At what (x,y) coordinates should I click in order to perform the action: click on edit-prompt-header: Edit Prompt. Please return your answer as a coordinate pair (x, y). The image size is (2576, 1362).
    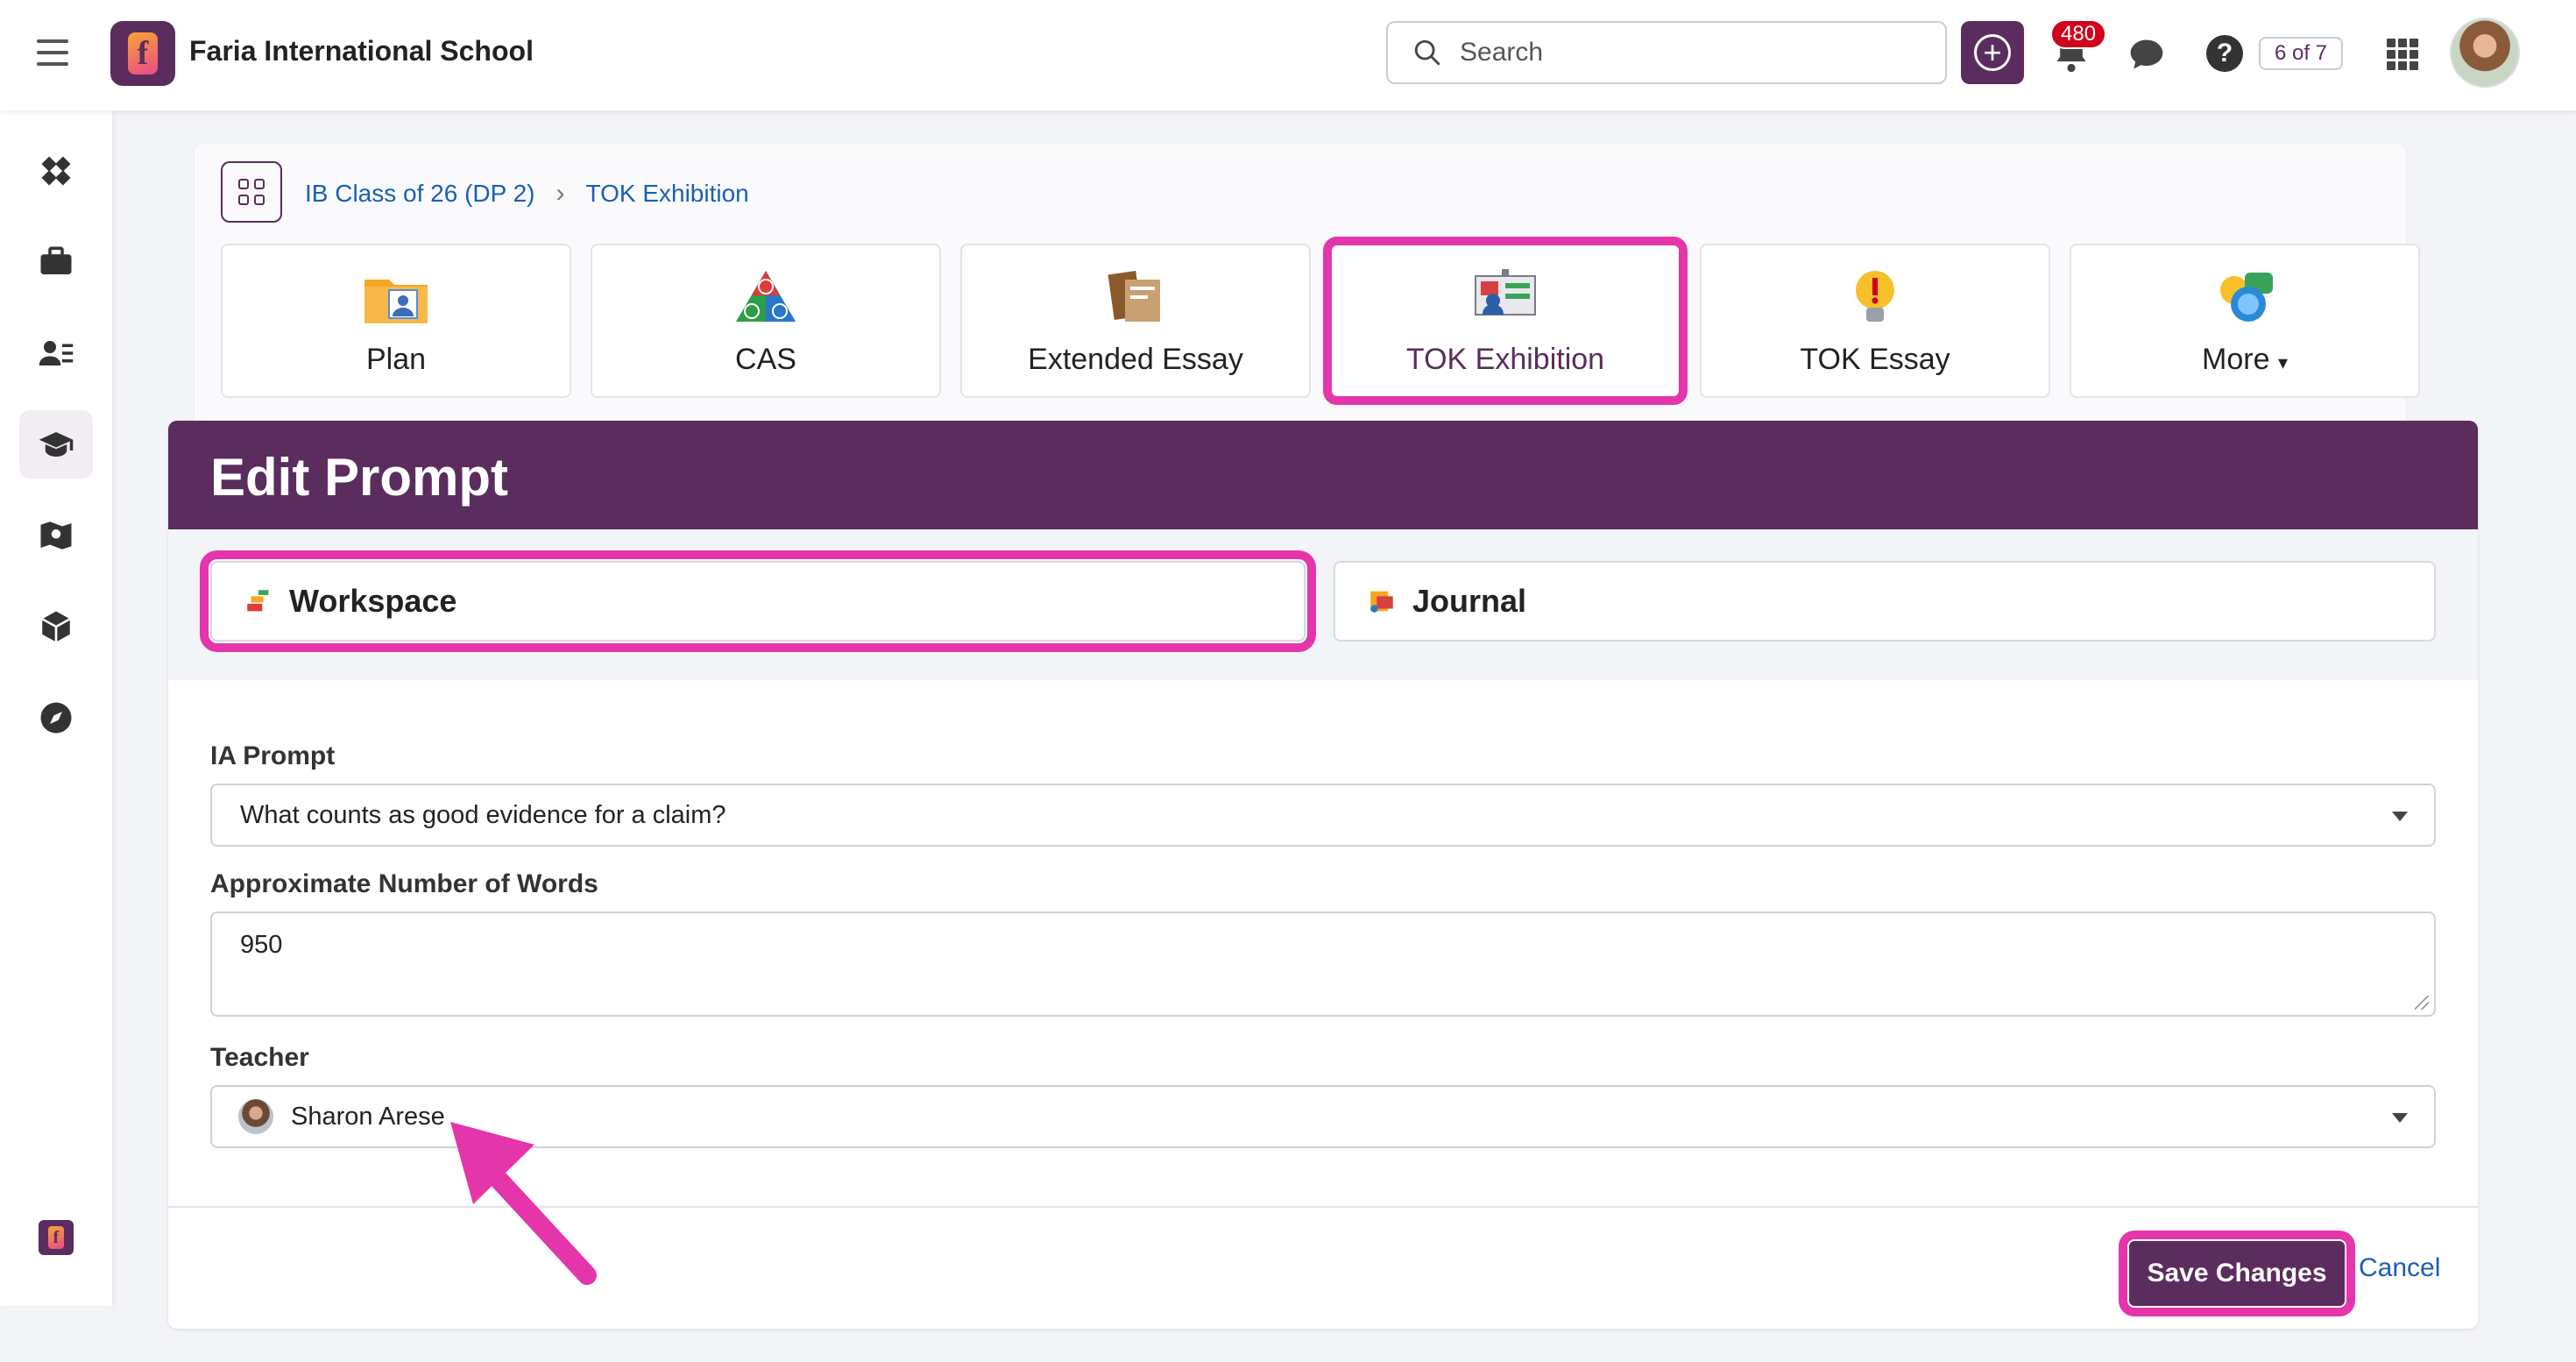
    Looking at the image, I should click on (1323, 475).